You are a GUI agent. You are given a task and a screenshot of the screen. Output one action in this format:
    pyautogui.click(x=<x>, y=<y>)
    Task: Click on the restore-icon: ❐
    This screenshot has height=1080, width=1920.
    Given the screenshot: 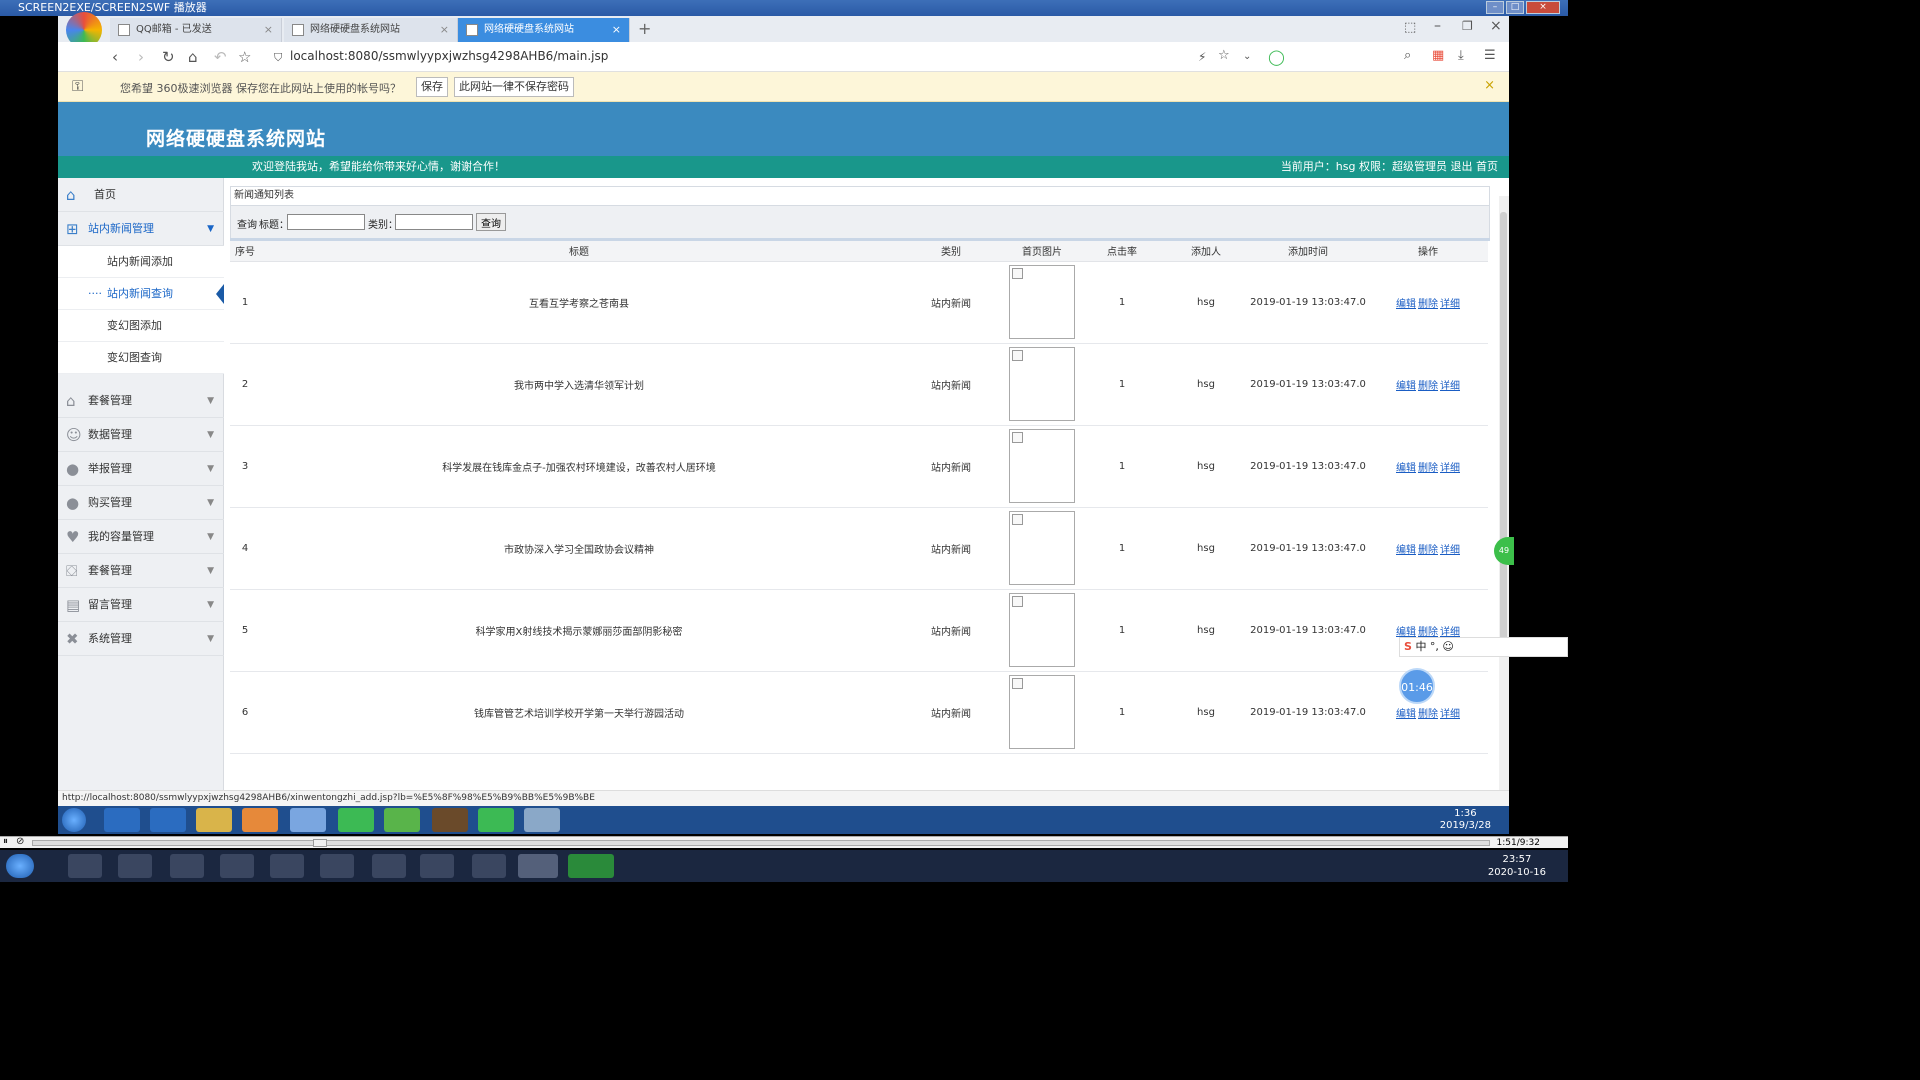 What is the action you would take?
    pyautogui.click(x=1467, y=26)
    